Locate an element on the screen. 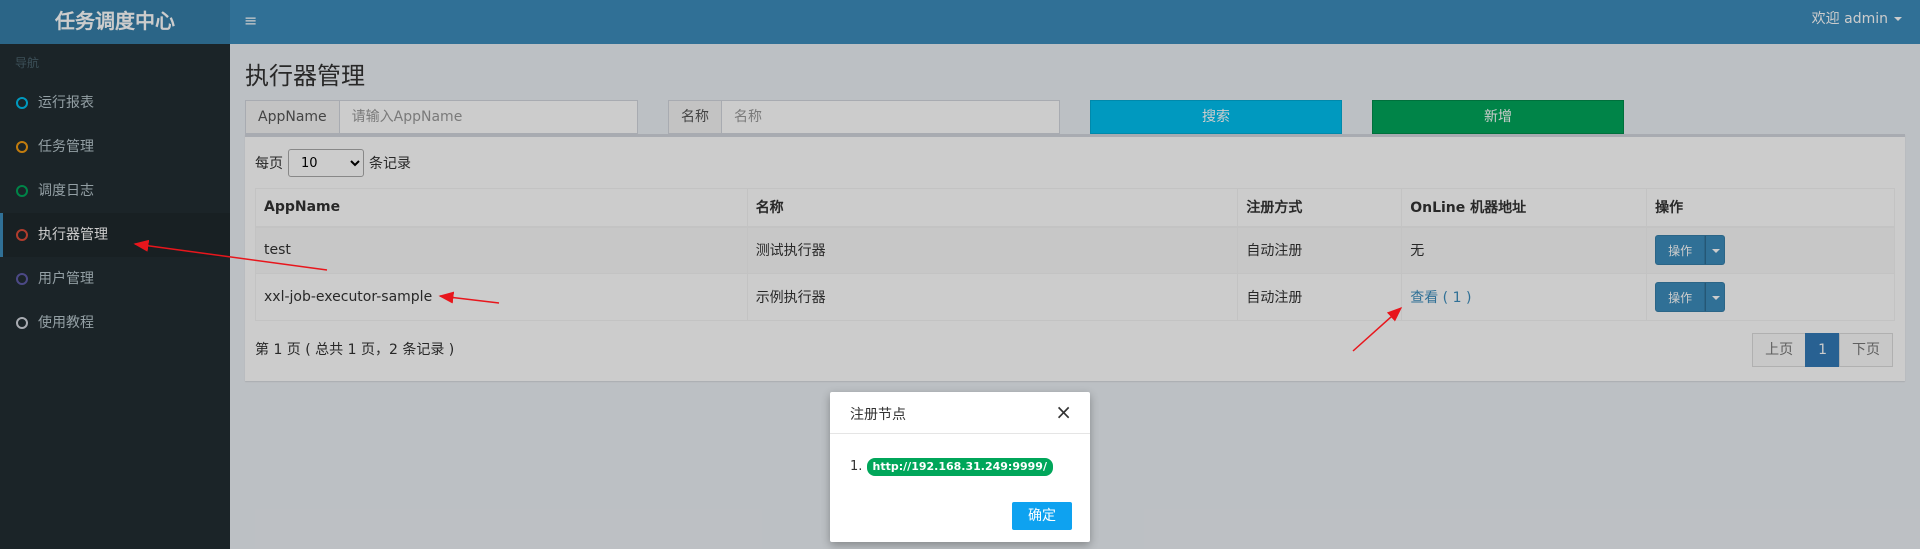 This screenshot has height=549, width=1920. close-icon: × is located at coordinates (1063, 412).